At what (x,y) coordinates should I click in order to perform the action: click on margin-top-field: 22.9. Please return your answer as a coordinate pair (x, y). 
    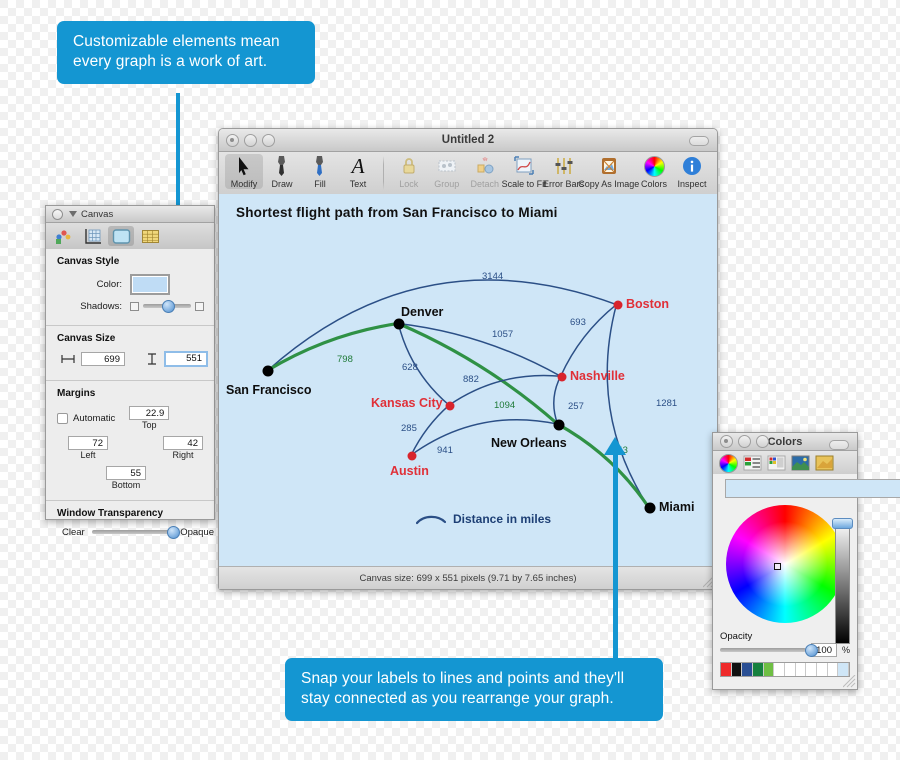
    Looking at the image, I should click on (149, 413).